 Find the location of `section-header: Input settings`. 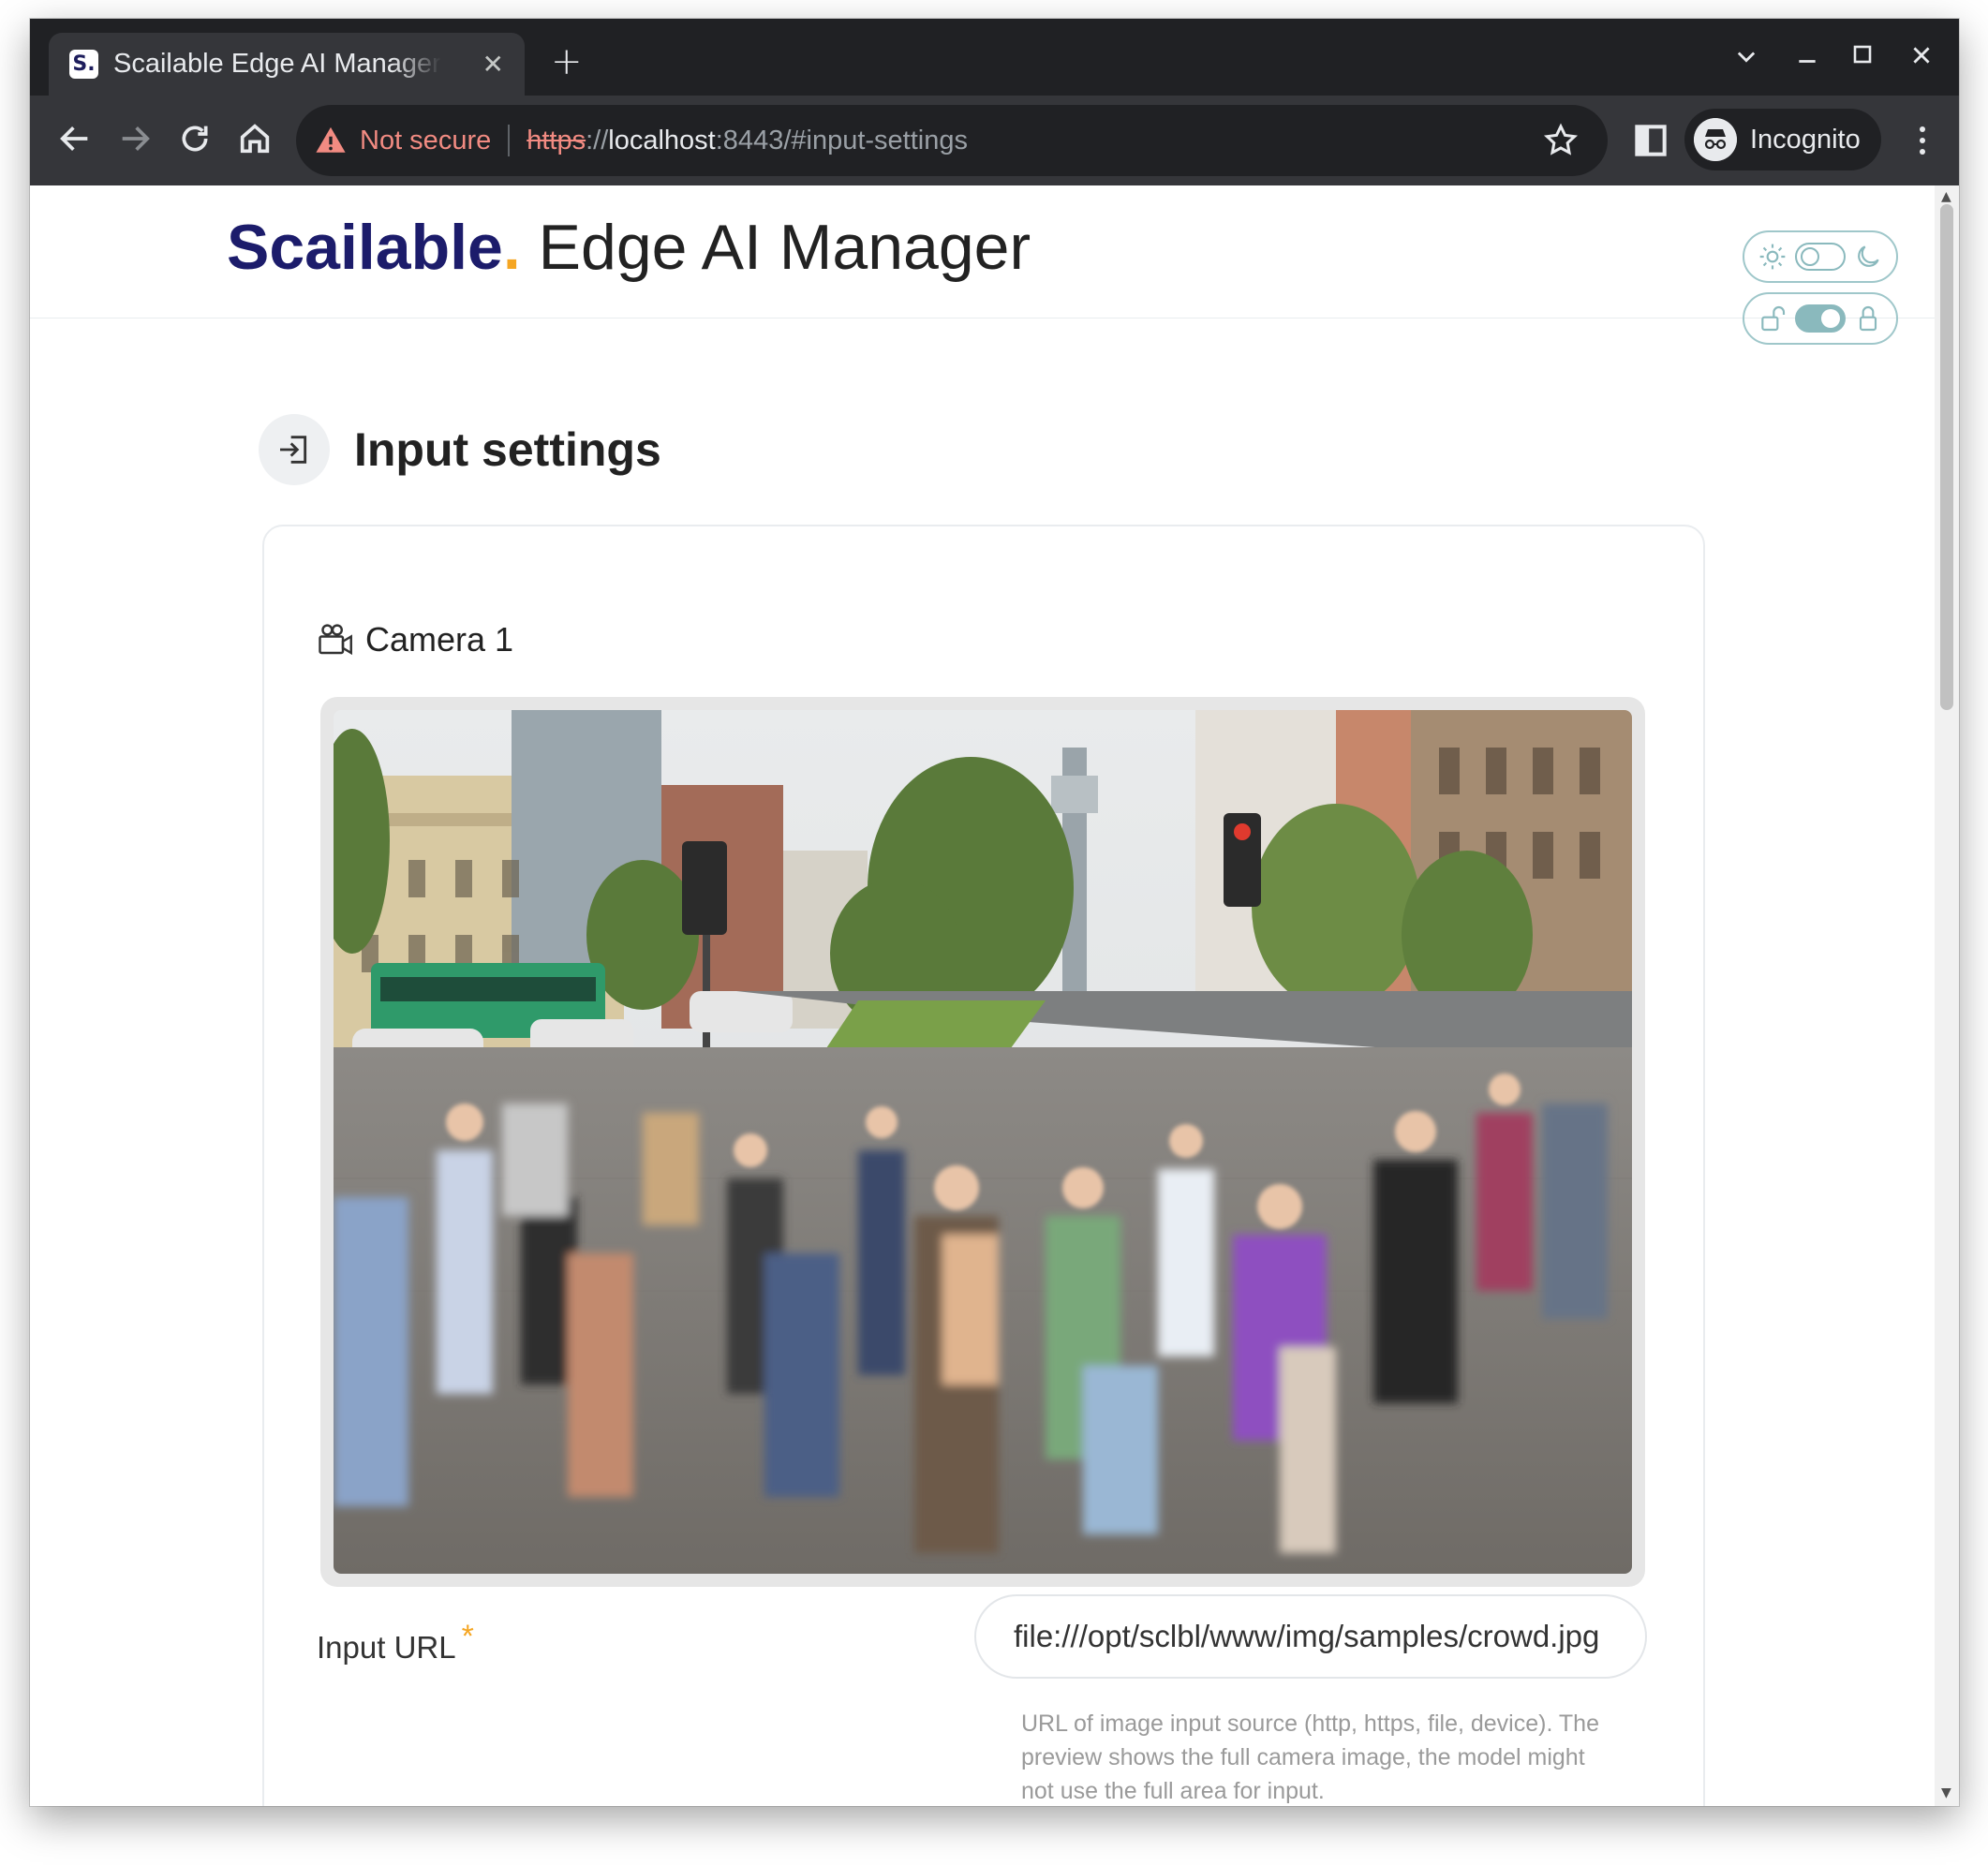

section-header: Input settings is located at coordinates (460, 449).